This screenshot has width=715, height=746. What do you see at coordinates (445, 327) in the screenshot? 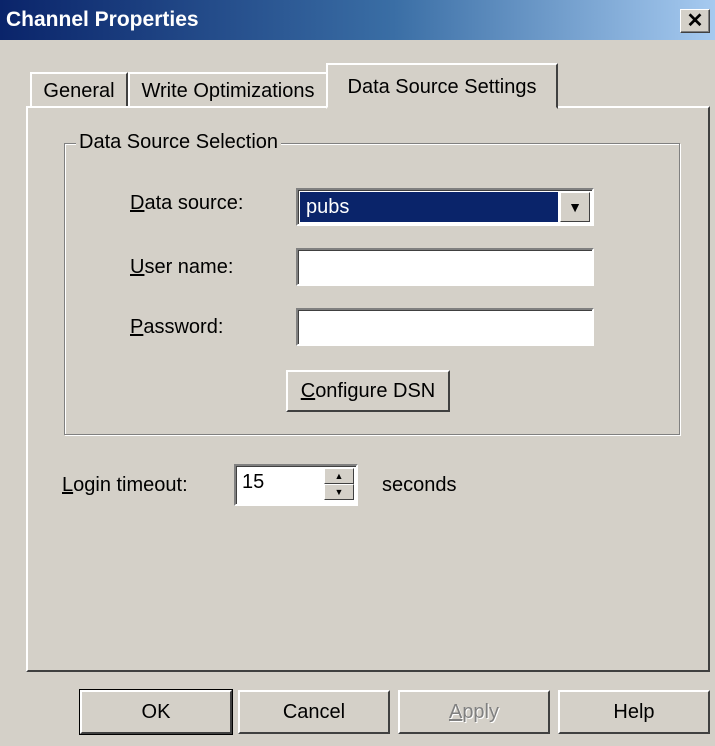
I see `password-input` at bounding box center [445, 327].